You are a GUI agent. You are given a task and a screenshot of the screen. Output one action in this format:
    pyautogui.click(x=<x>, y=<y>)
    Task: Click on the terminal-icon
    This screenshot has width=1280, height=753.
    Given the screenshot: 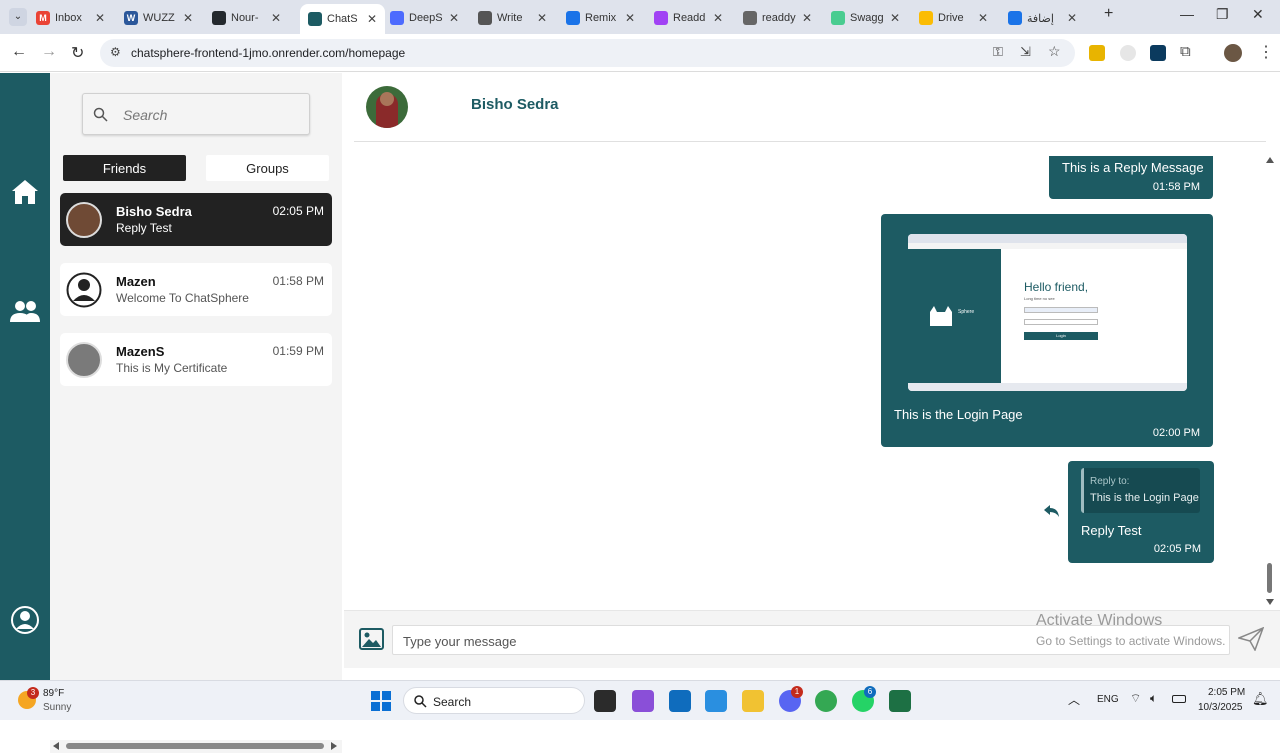 What is the action you would take?
    pyautogui.click(x=605, y=701)
    